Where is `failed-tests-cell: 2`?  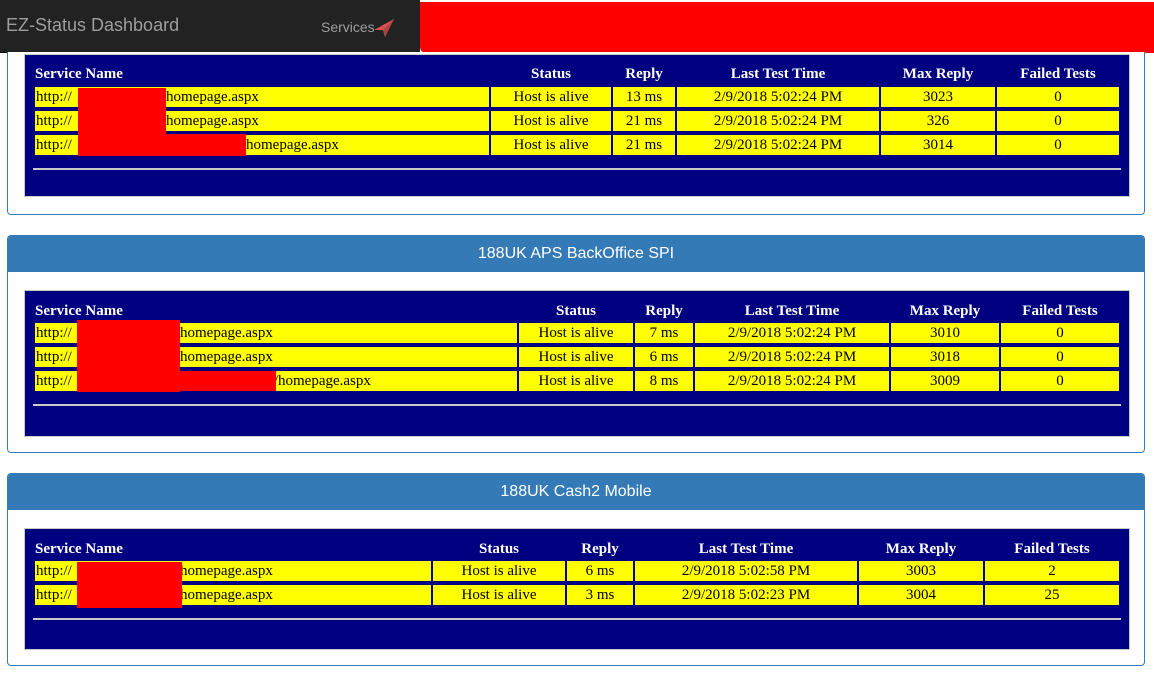
failed-tests-cell: 2 is located at coordinates (1052, 571).